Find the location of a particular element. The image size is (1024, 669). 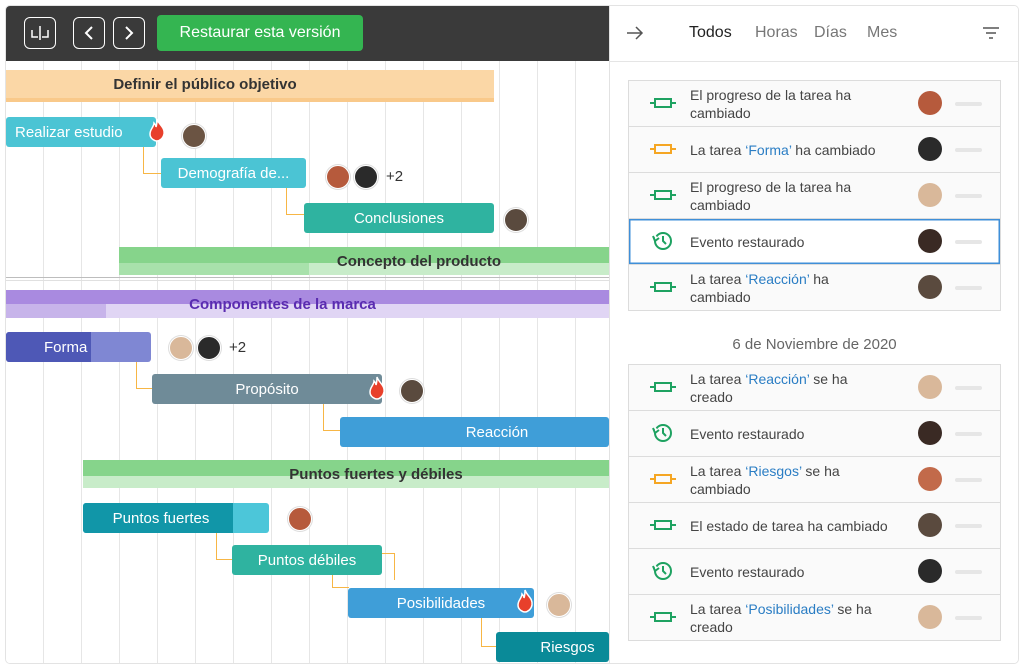

task-bar-strengths: Puntos fuertes is located at coordinates (176, 518).